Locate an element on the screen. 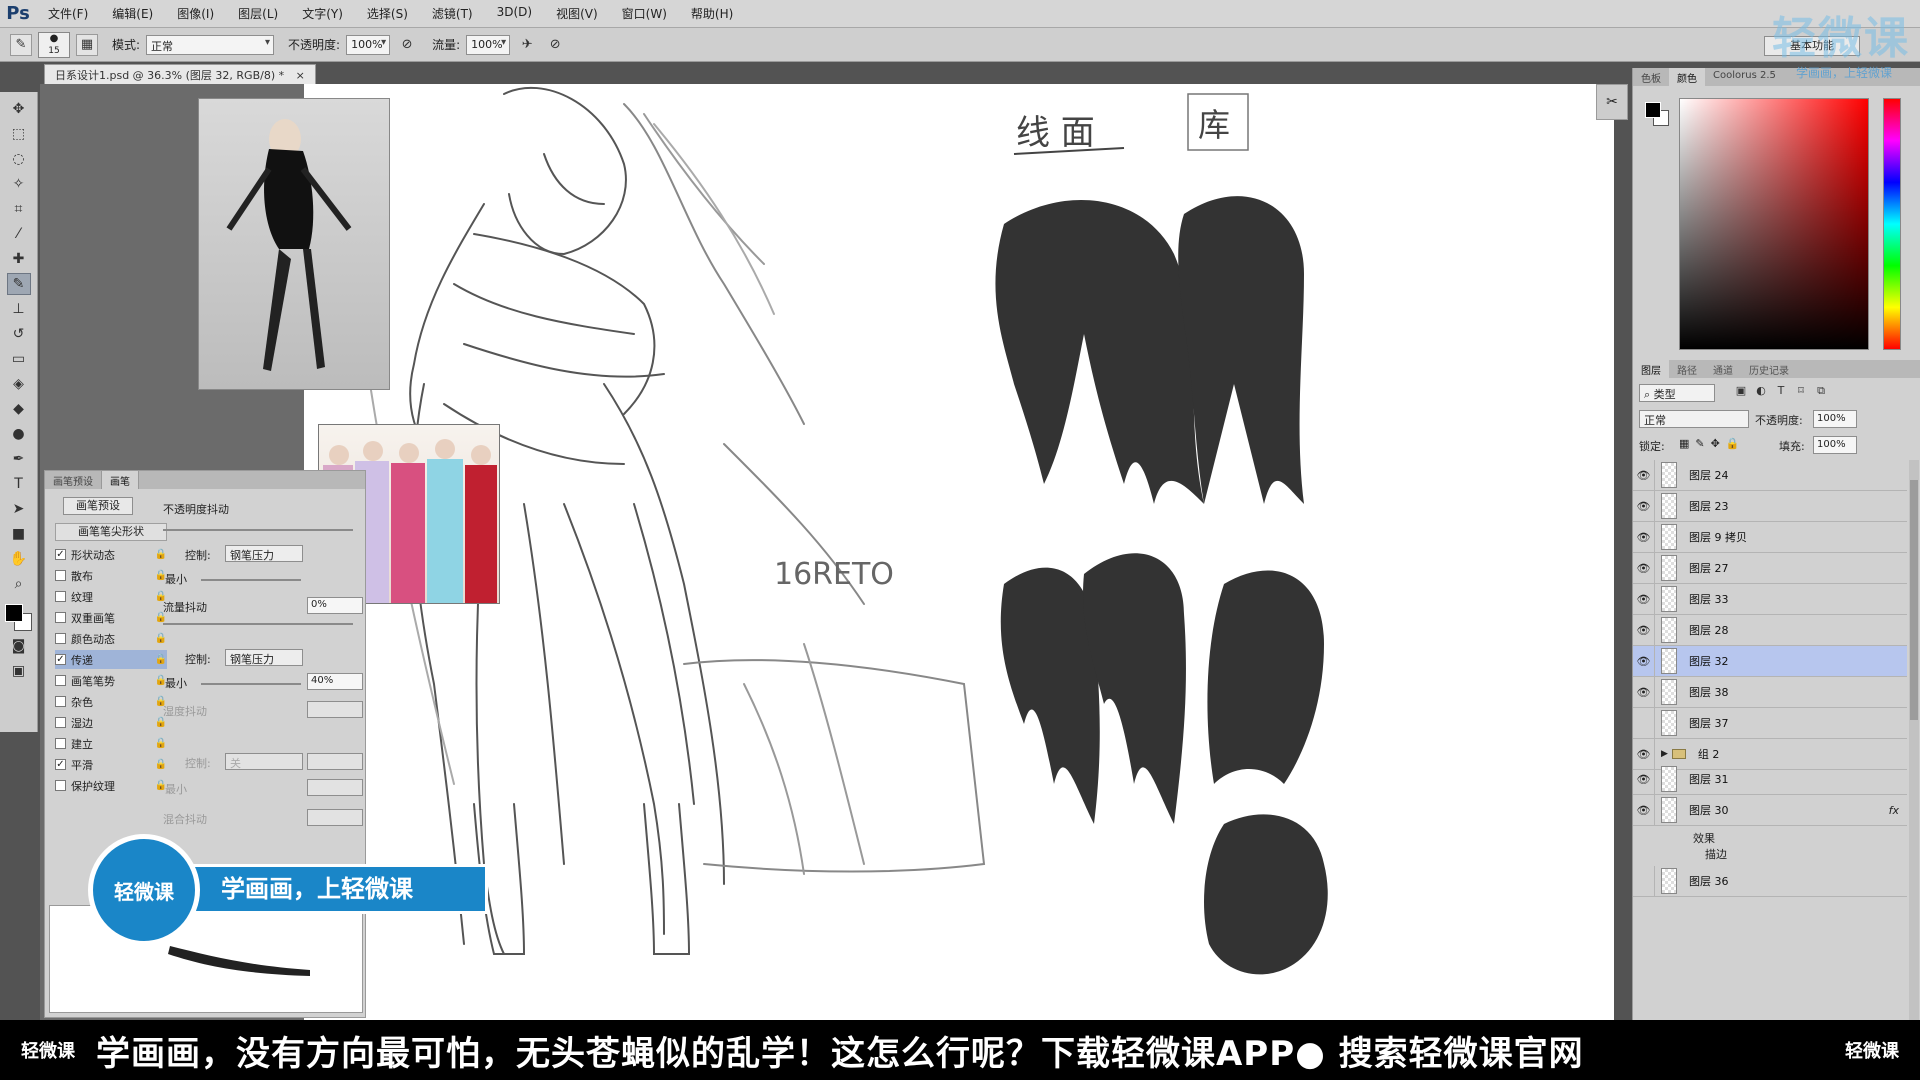 Image resolution: width=1920 pixels, height=1080 pixels. filter-type-icon: T is located at coordinates (1781, 392).